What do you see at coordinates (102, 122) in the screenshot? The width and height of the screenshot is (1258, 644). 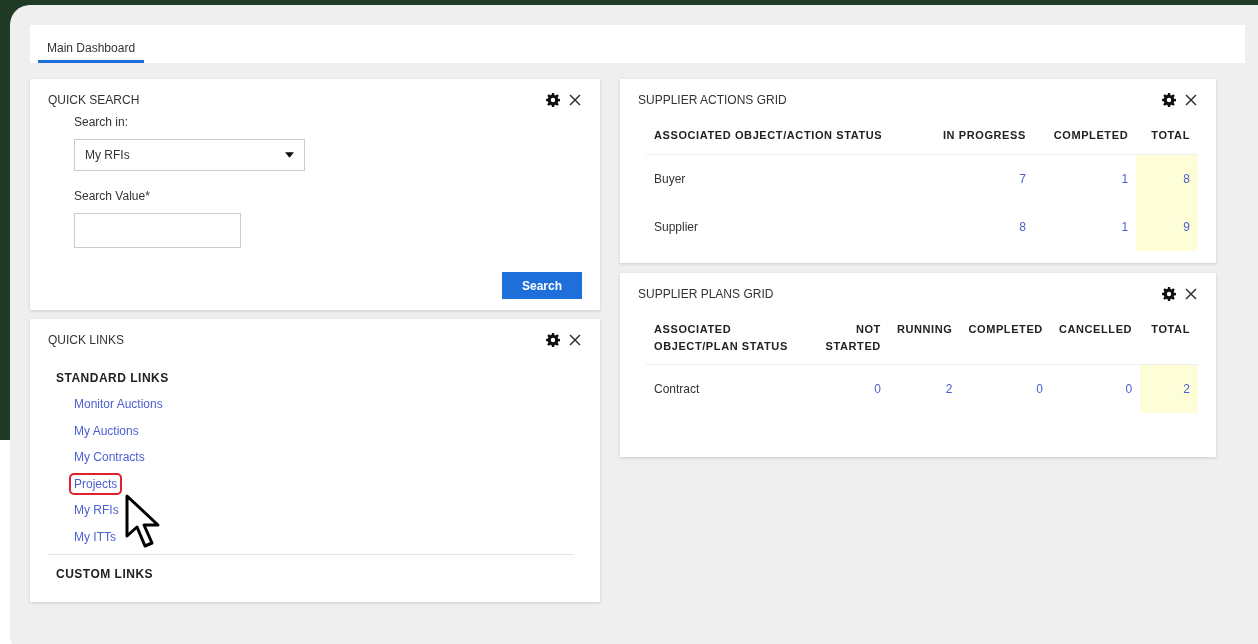 I see `field-label: Search in:` at bounding box center [102, 122].